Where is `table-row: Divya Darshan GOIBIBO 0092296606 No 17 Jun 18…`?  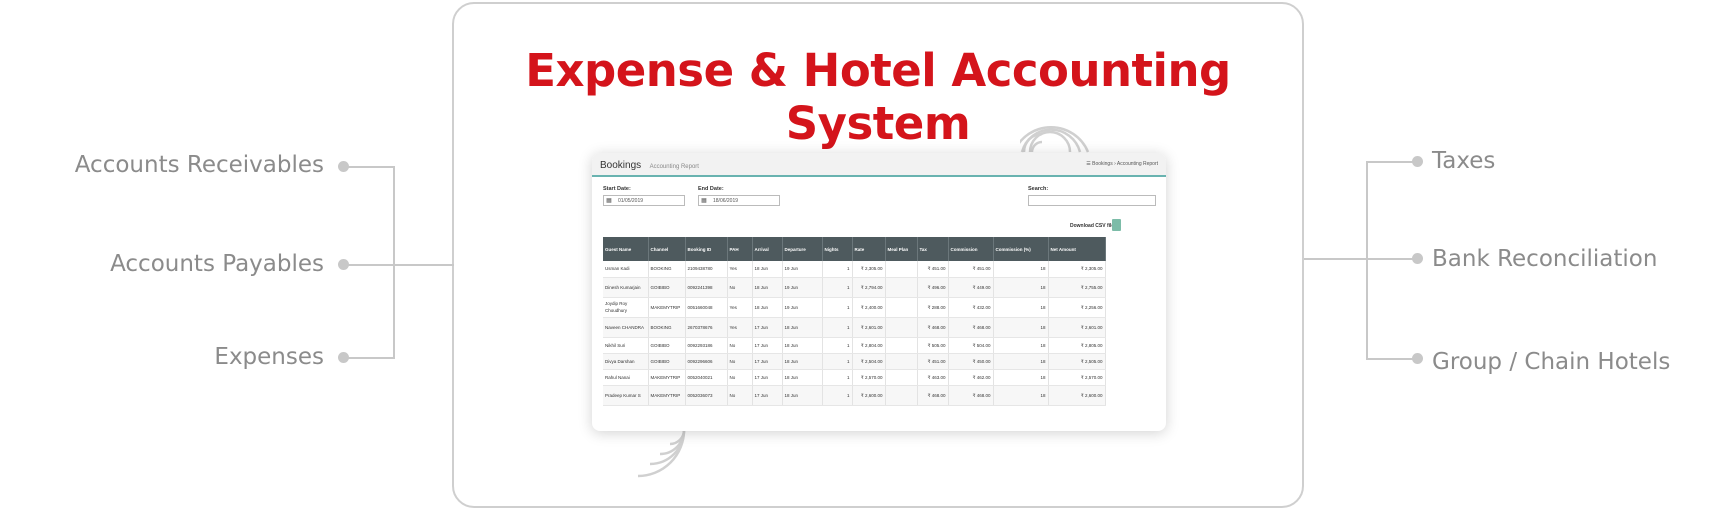 table-row: Divya Darshan GOIBIBO 0092296606 No 17 Jun 18… is located at coordinates (854, 361).